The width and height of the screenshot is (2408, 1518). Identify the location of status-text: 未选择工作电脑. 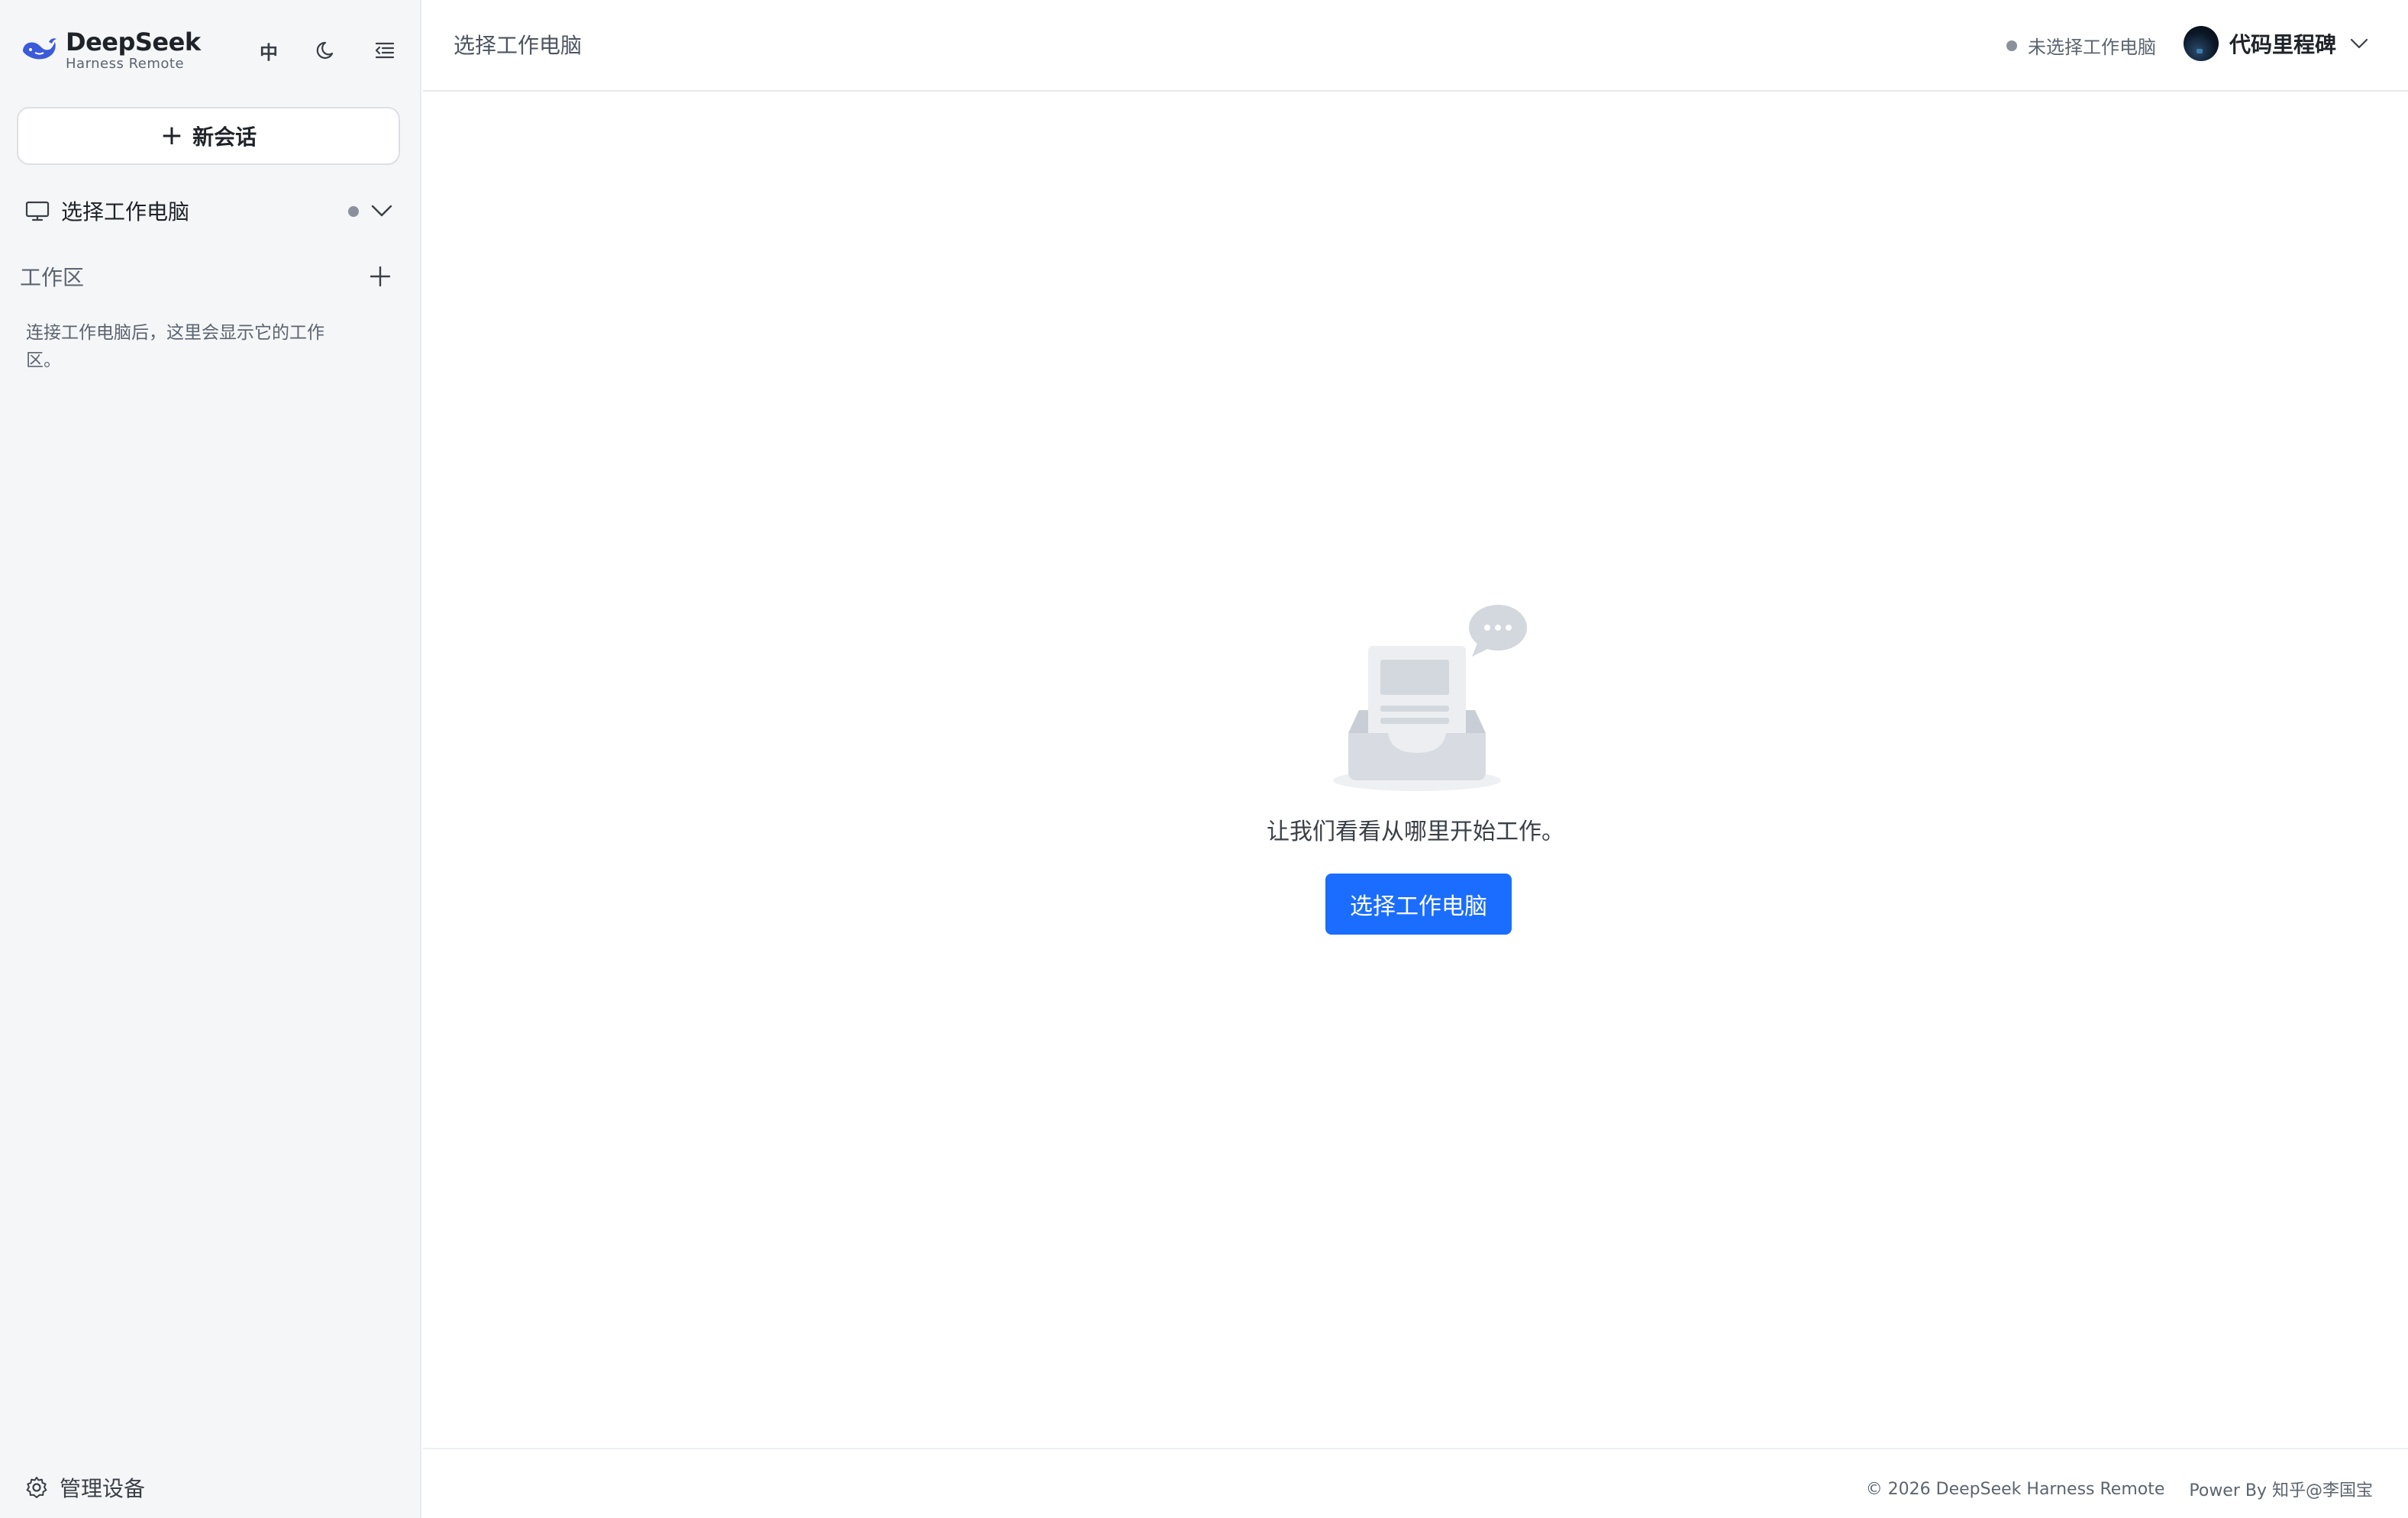
(2092, 47).